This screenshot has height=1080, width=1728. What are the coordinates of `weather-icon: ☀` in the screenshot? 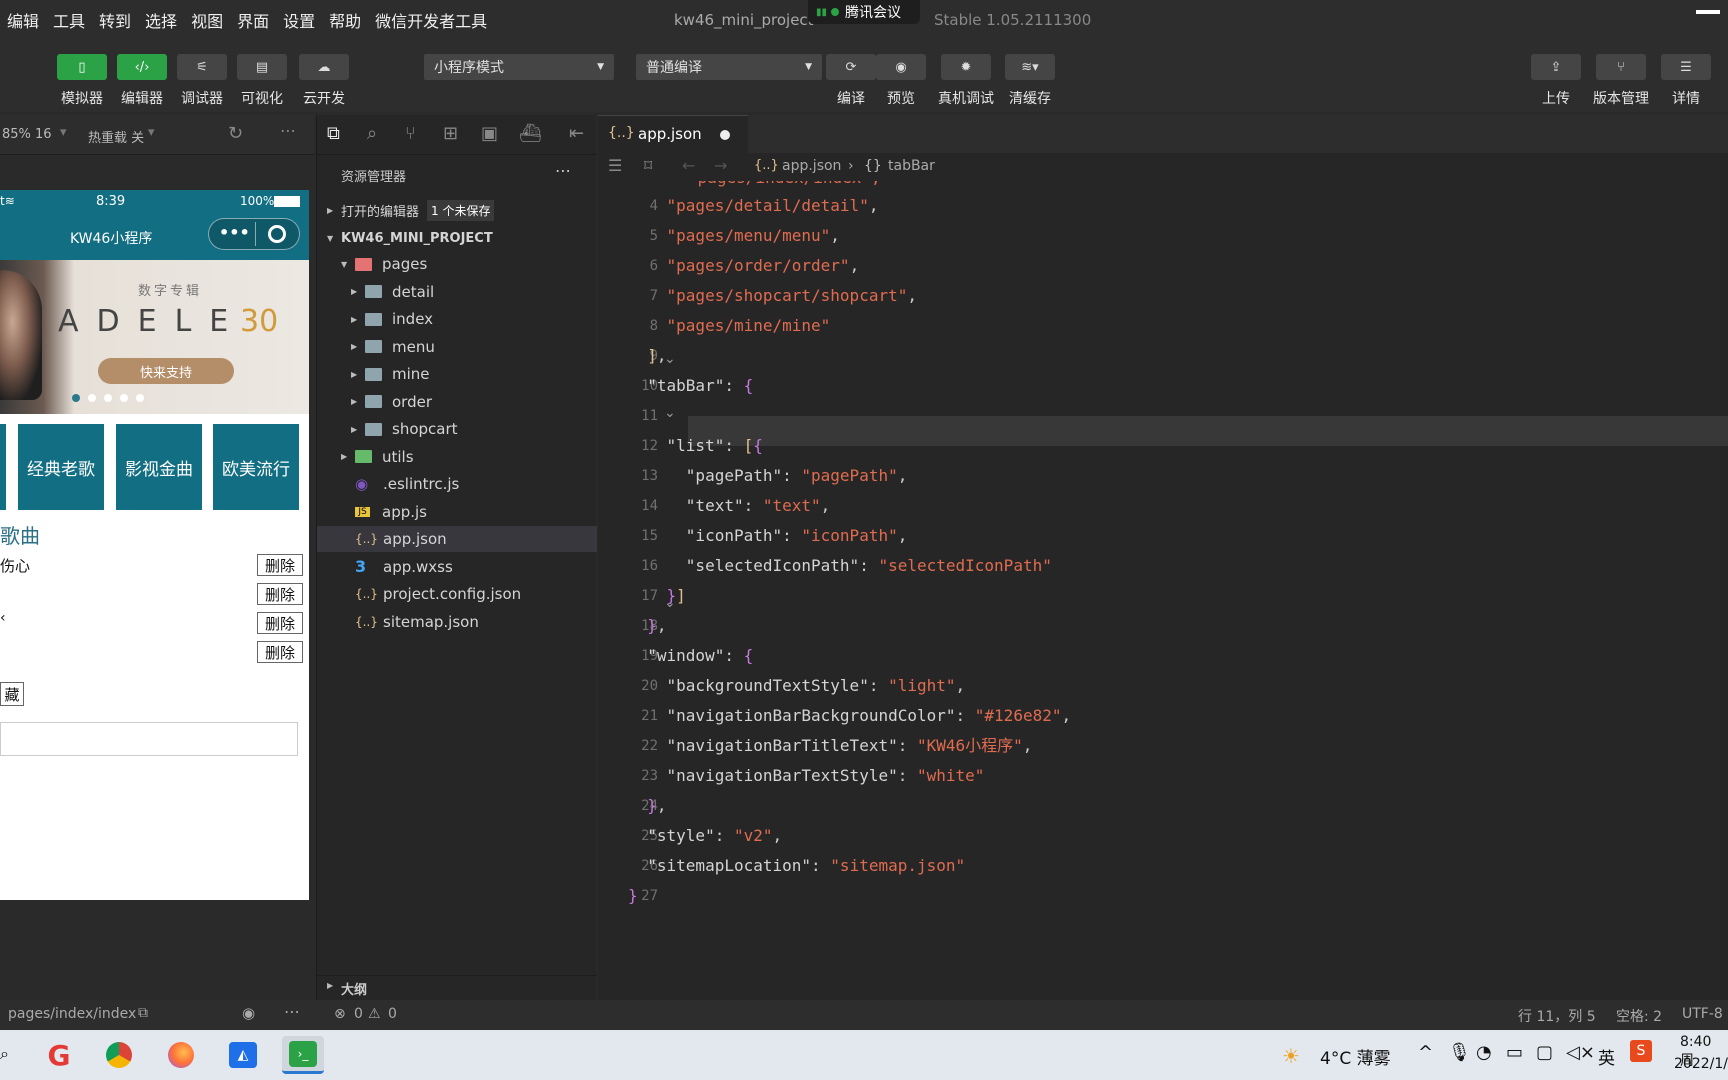 It's located at (1291, 1056).